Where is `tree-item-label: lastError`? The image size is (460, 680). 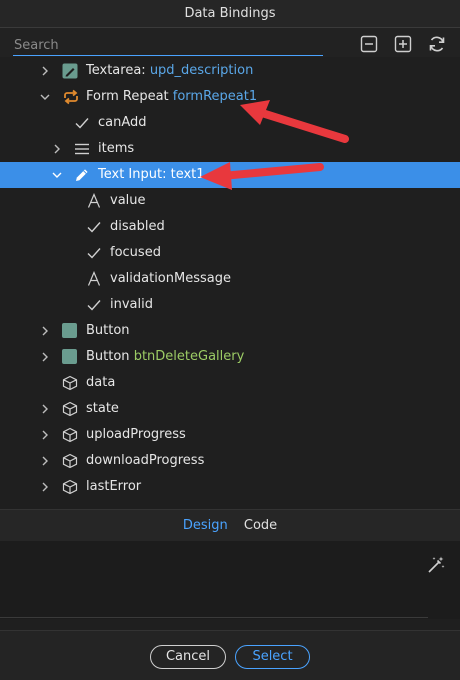 tree-item-label: lastError is located at coordinates (114, 486).